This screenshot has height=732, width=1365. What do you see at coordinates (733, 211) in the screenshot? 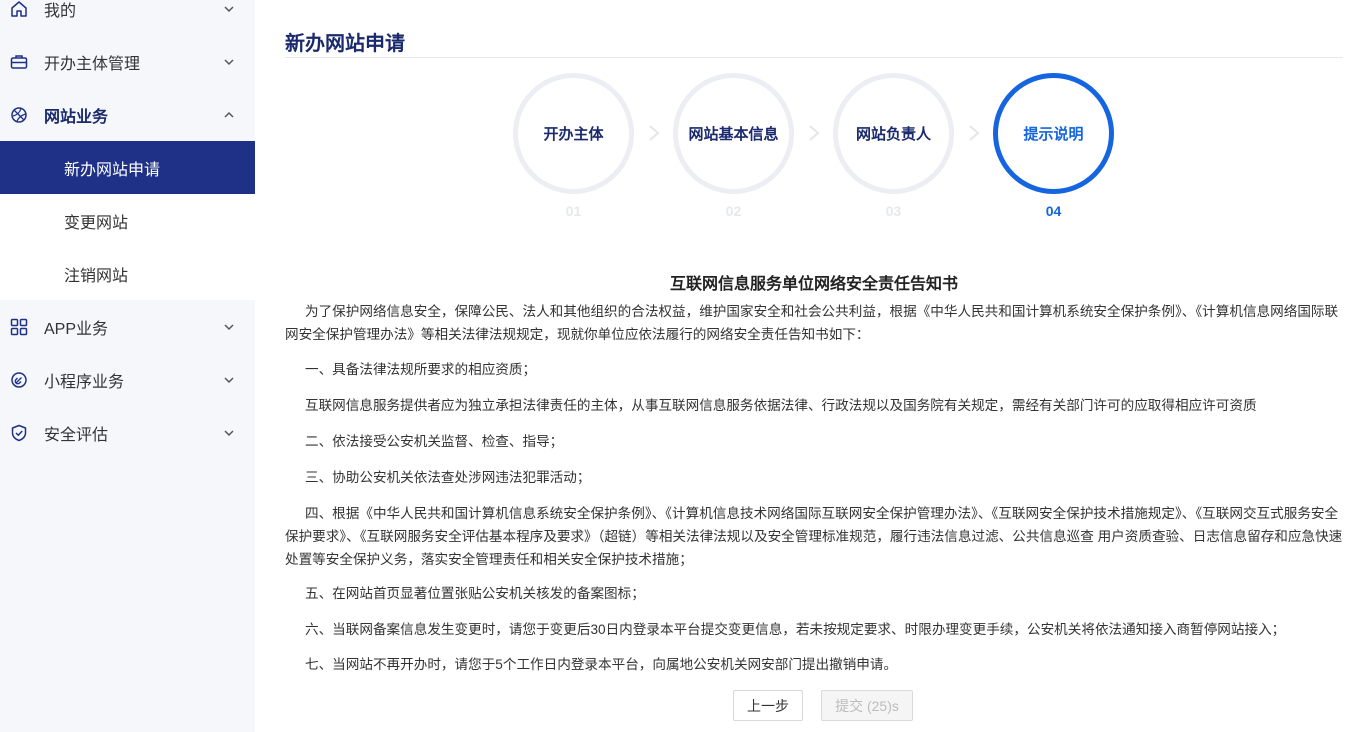
I see `step-number: 02` at bounding box center [733, 211].